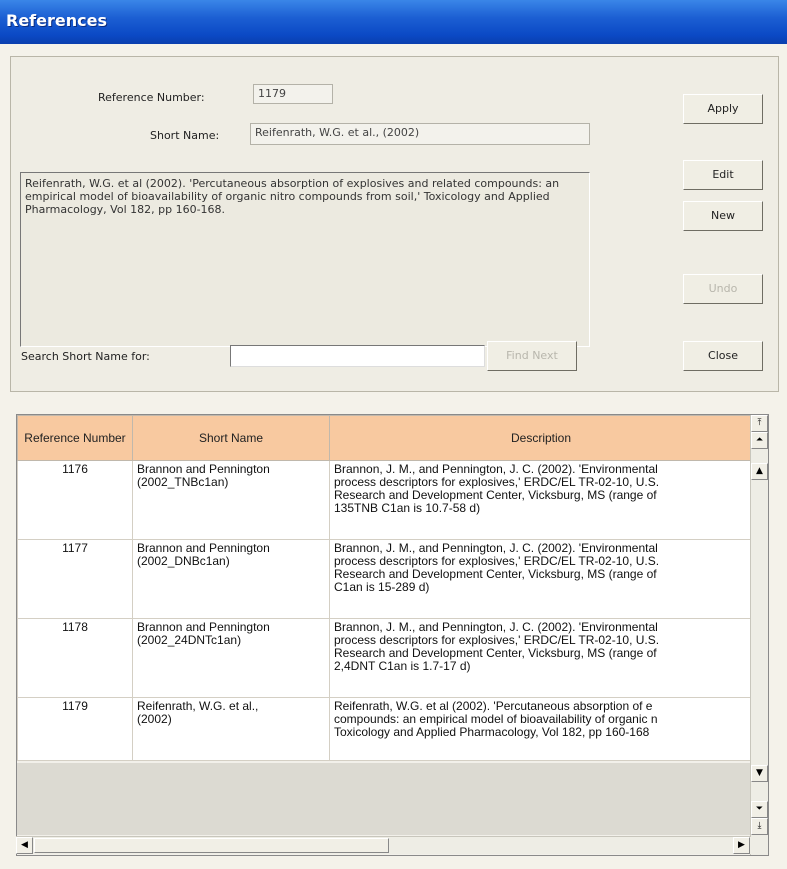  I want to click on window-title: References, so click(56, 20).